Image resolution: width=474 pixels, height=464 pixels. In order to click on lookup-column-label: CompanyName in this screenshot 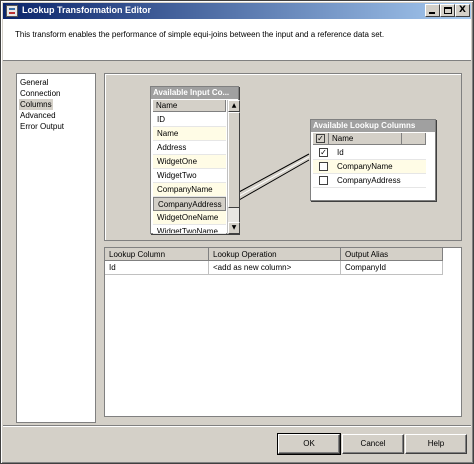, I will do `click(365, 166)`.